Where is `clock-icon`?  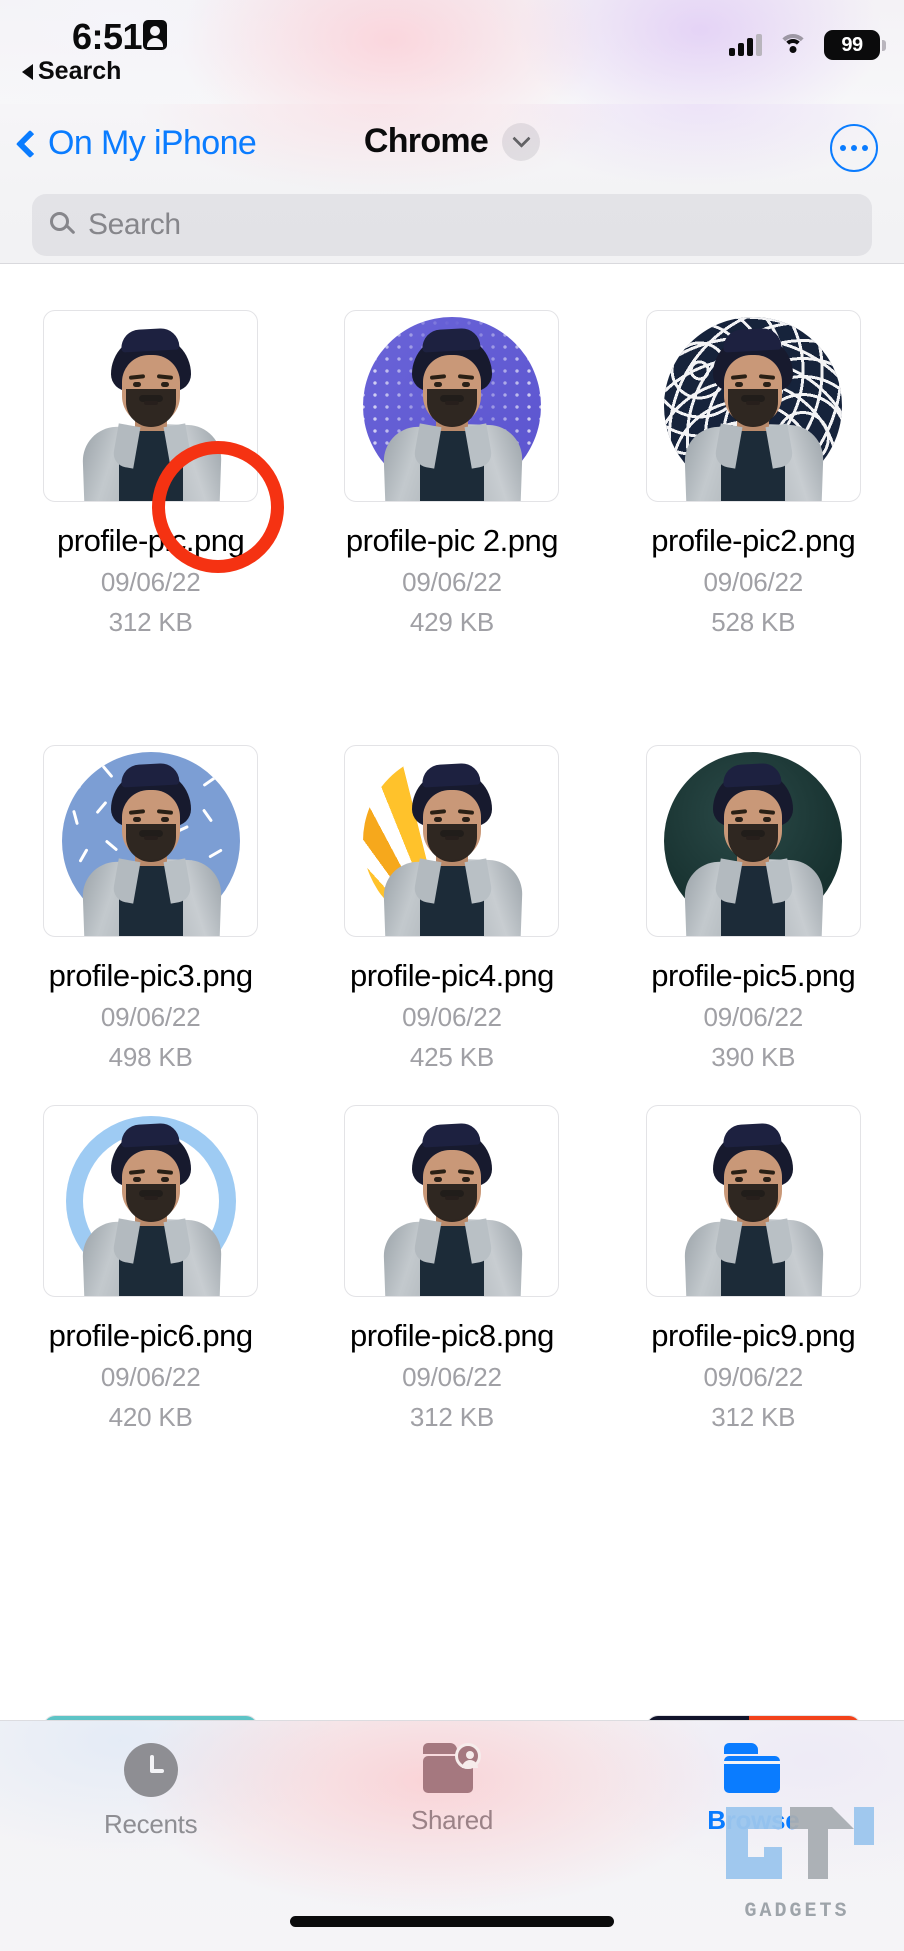
clock-icon is located at coordinates (150, 1770).